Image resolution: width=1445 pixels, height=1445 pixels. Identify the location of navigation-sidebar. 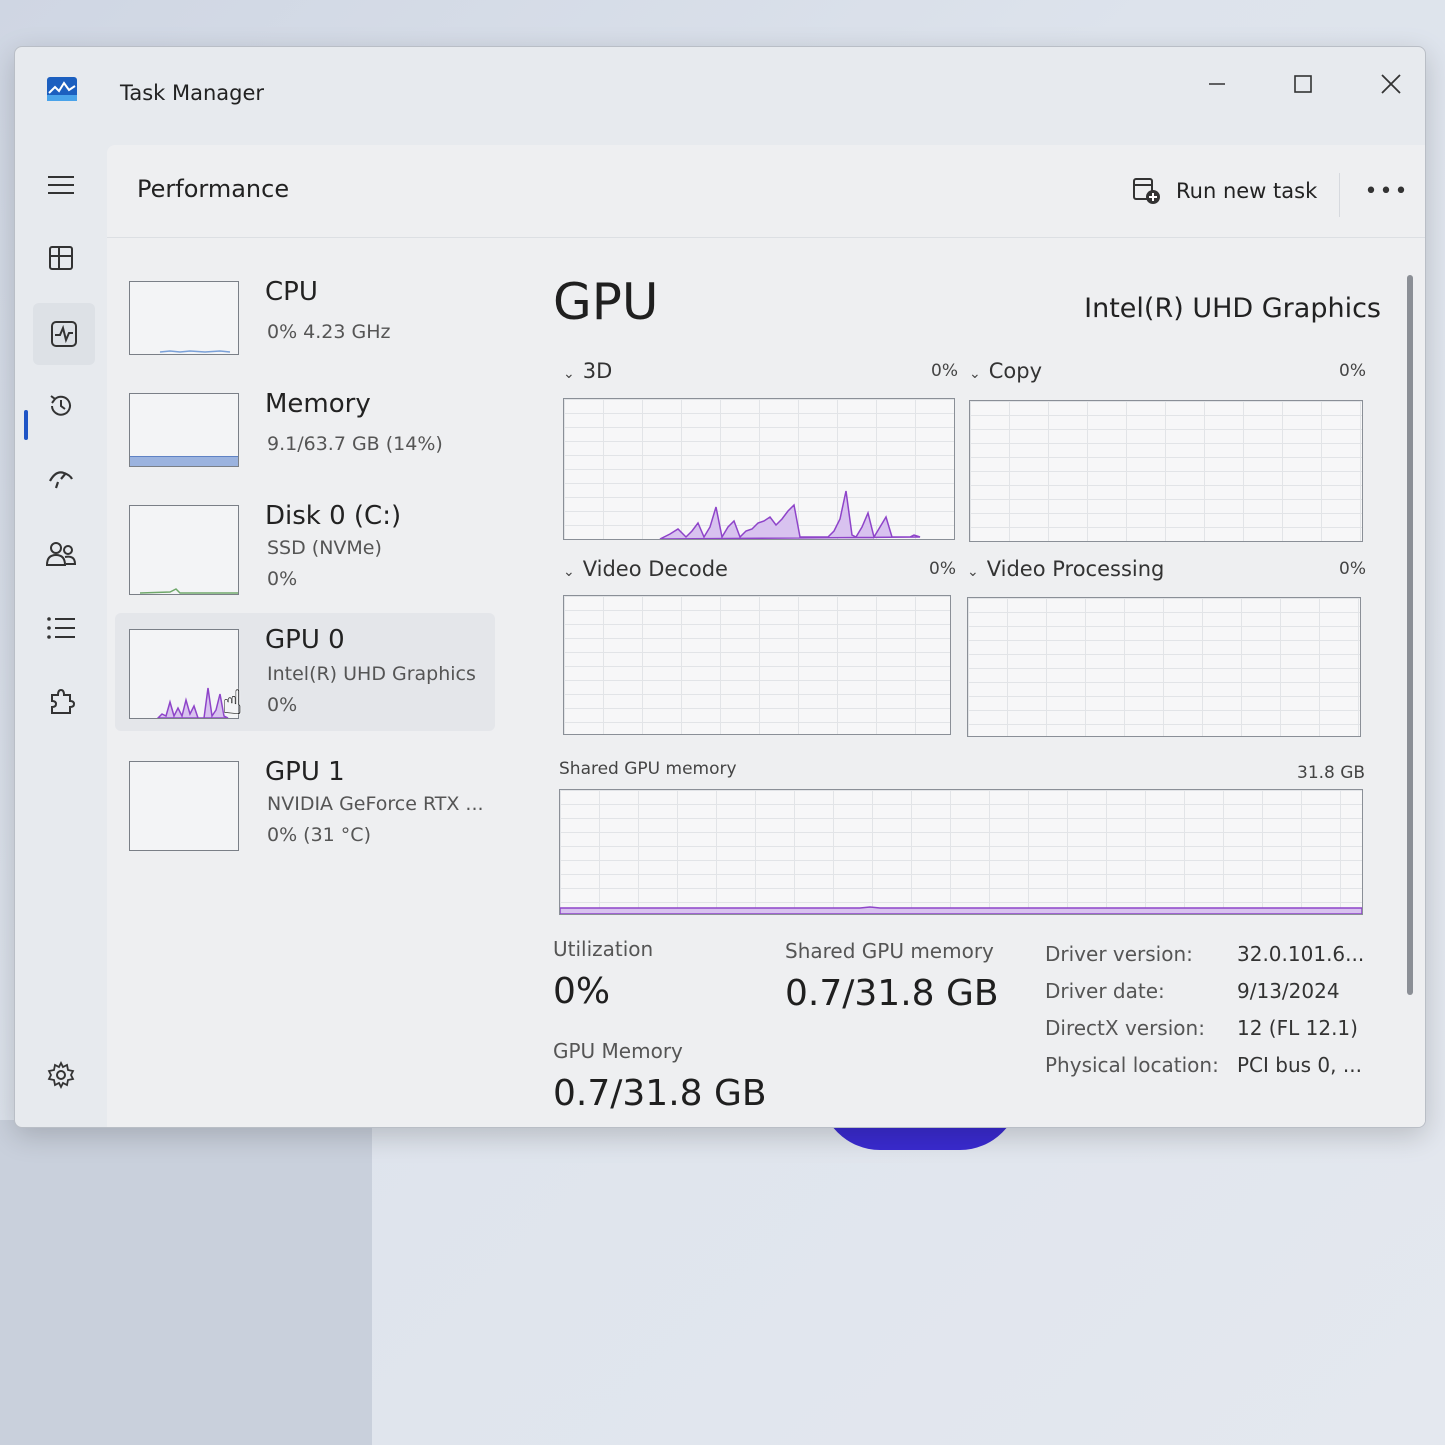
(60, 632).